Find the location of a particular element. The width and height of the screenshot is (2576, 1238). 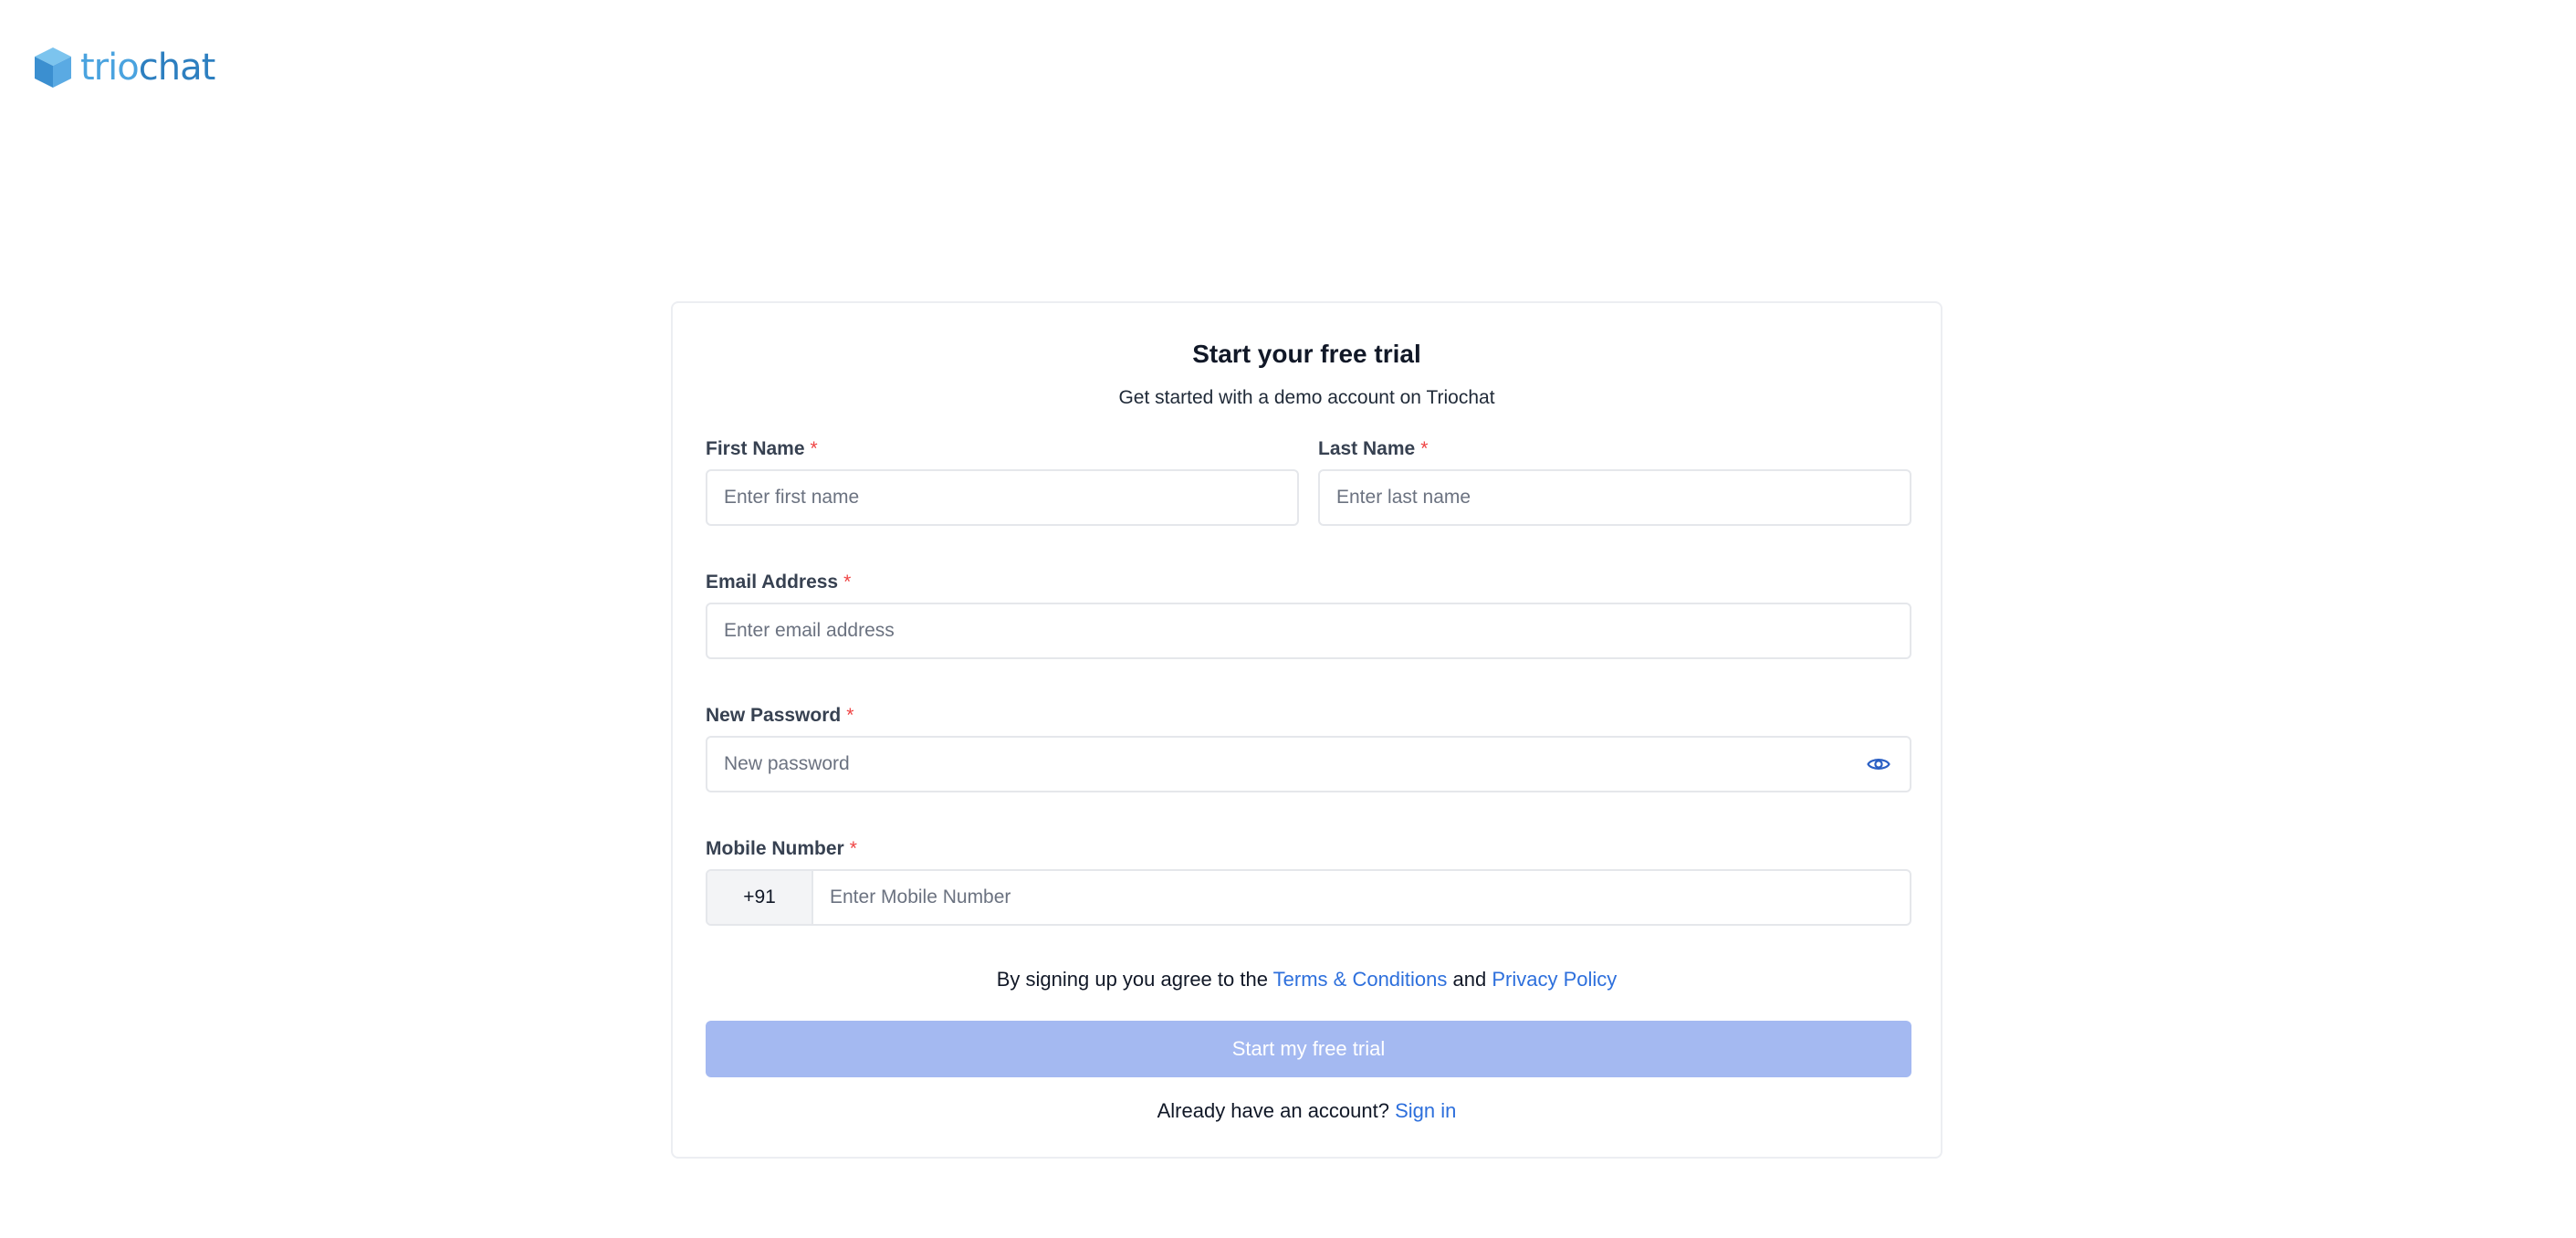

last-name-field is located at coordinates (1614, 497).